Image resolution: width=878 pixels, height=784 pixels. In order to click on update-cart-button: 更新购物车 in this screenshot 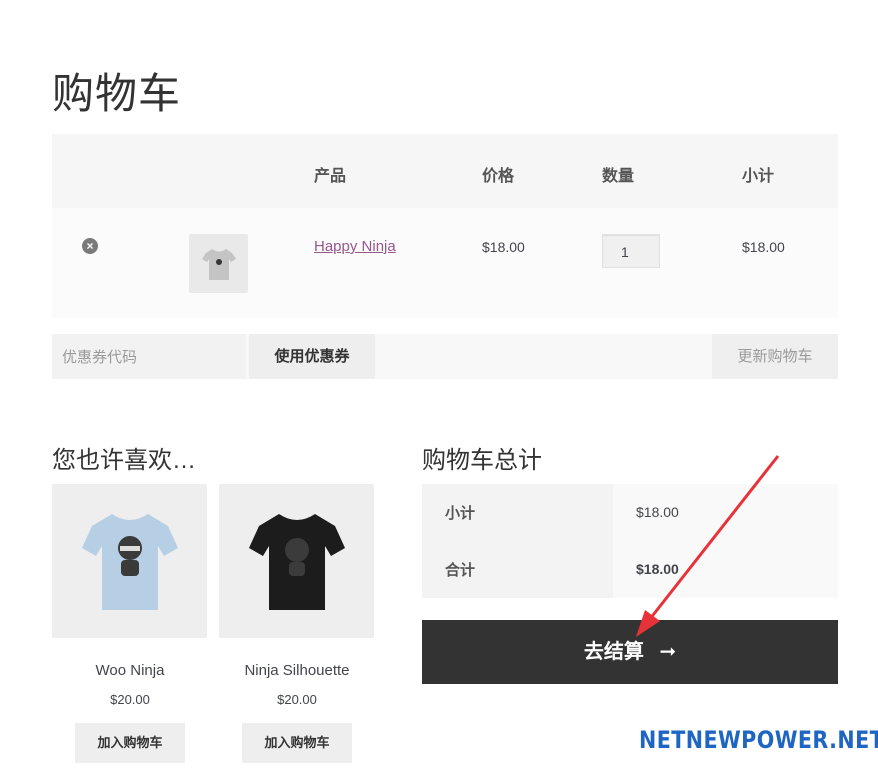, I will do `click(775, 356)`.